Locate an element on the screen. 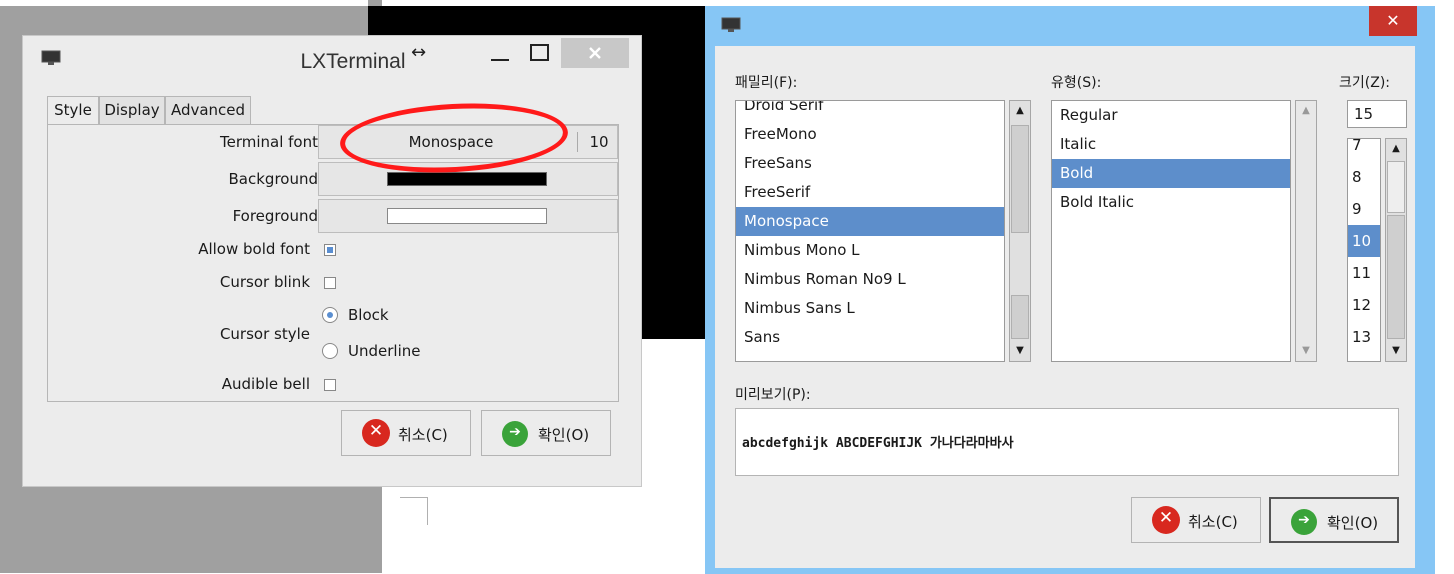  size-input: 15 is located at coordinates (1377, 114).